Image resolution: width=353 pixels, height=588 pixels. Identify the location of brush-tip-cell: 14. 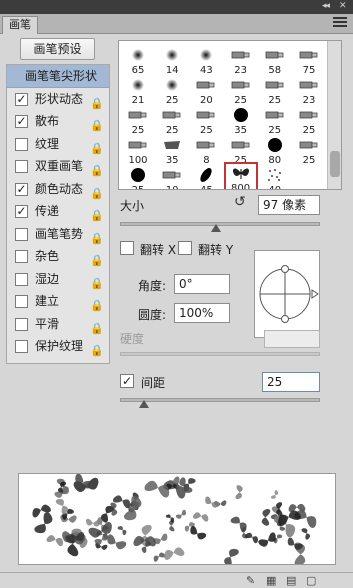
(172, 59).